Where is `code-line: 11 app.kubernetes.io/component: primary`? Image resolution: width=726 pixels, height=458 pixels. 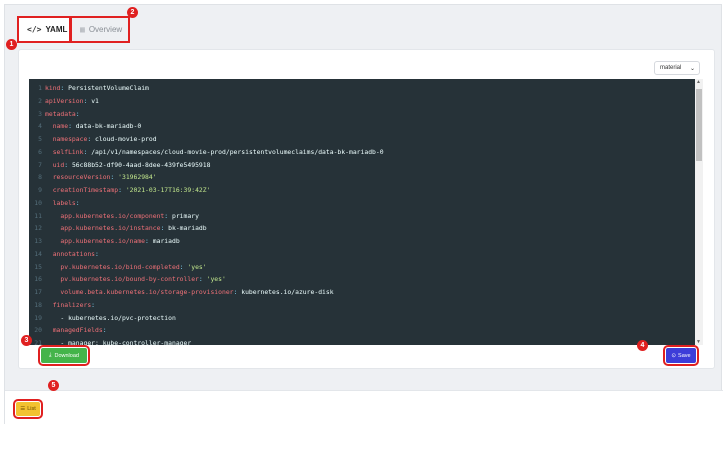 code-line: 11 app.kubernetes.io/component: primary is located at coordinates (206, 216).